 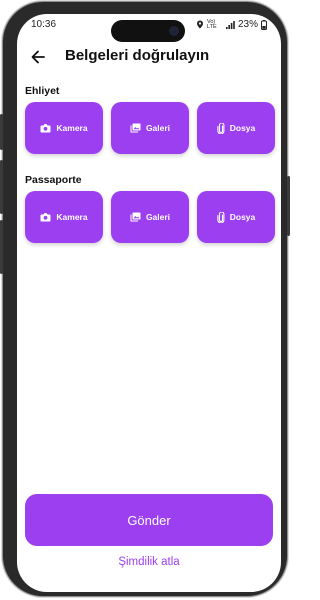 I want to click on skip-link: Şimdilik atla, so click(x=149, y=562).